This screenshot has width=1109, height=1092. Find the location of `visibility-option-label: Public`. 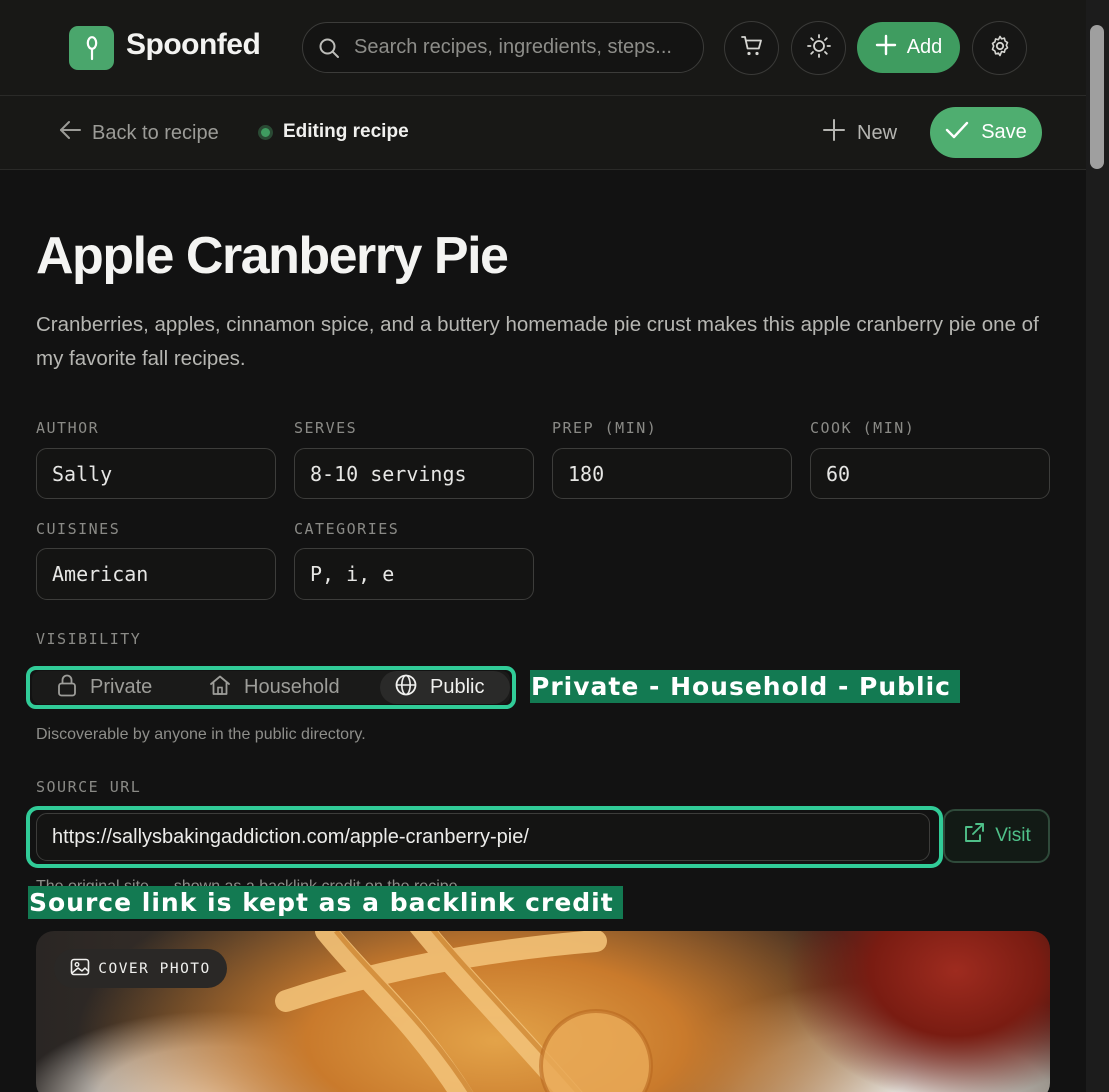

visibility-option-label: Public is located at coordinates (457, 687).